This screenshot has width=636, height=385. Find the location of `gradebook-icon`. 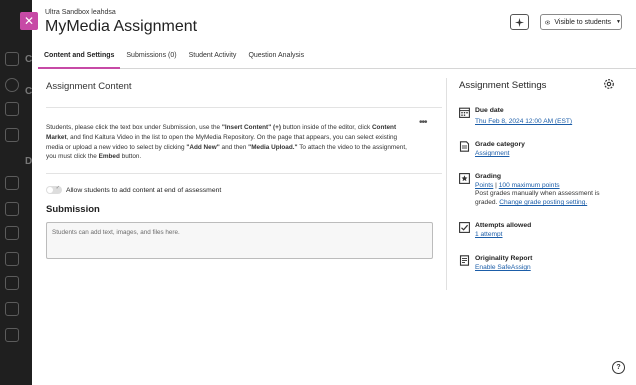

gradebook-icon is located at coordinates (464, 146).